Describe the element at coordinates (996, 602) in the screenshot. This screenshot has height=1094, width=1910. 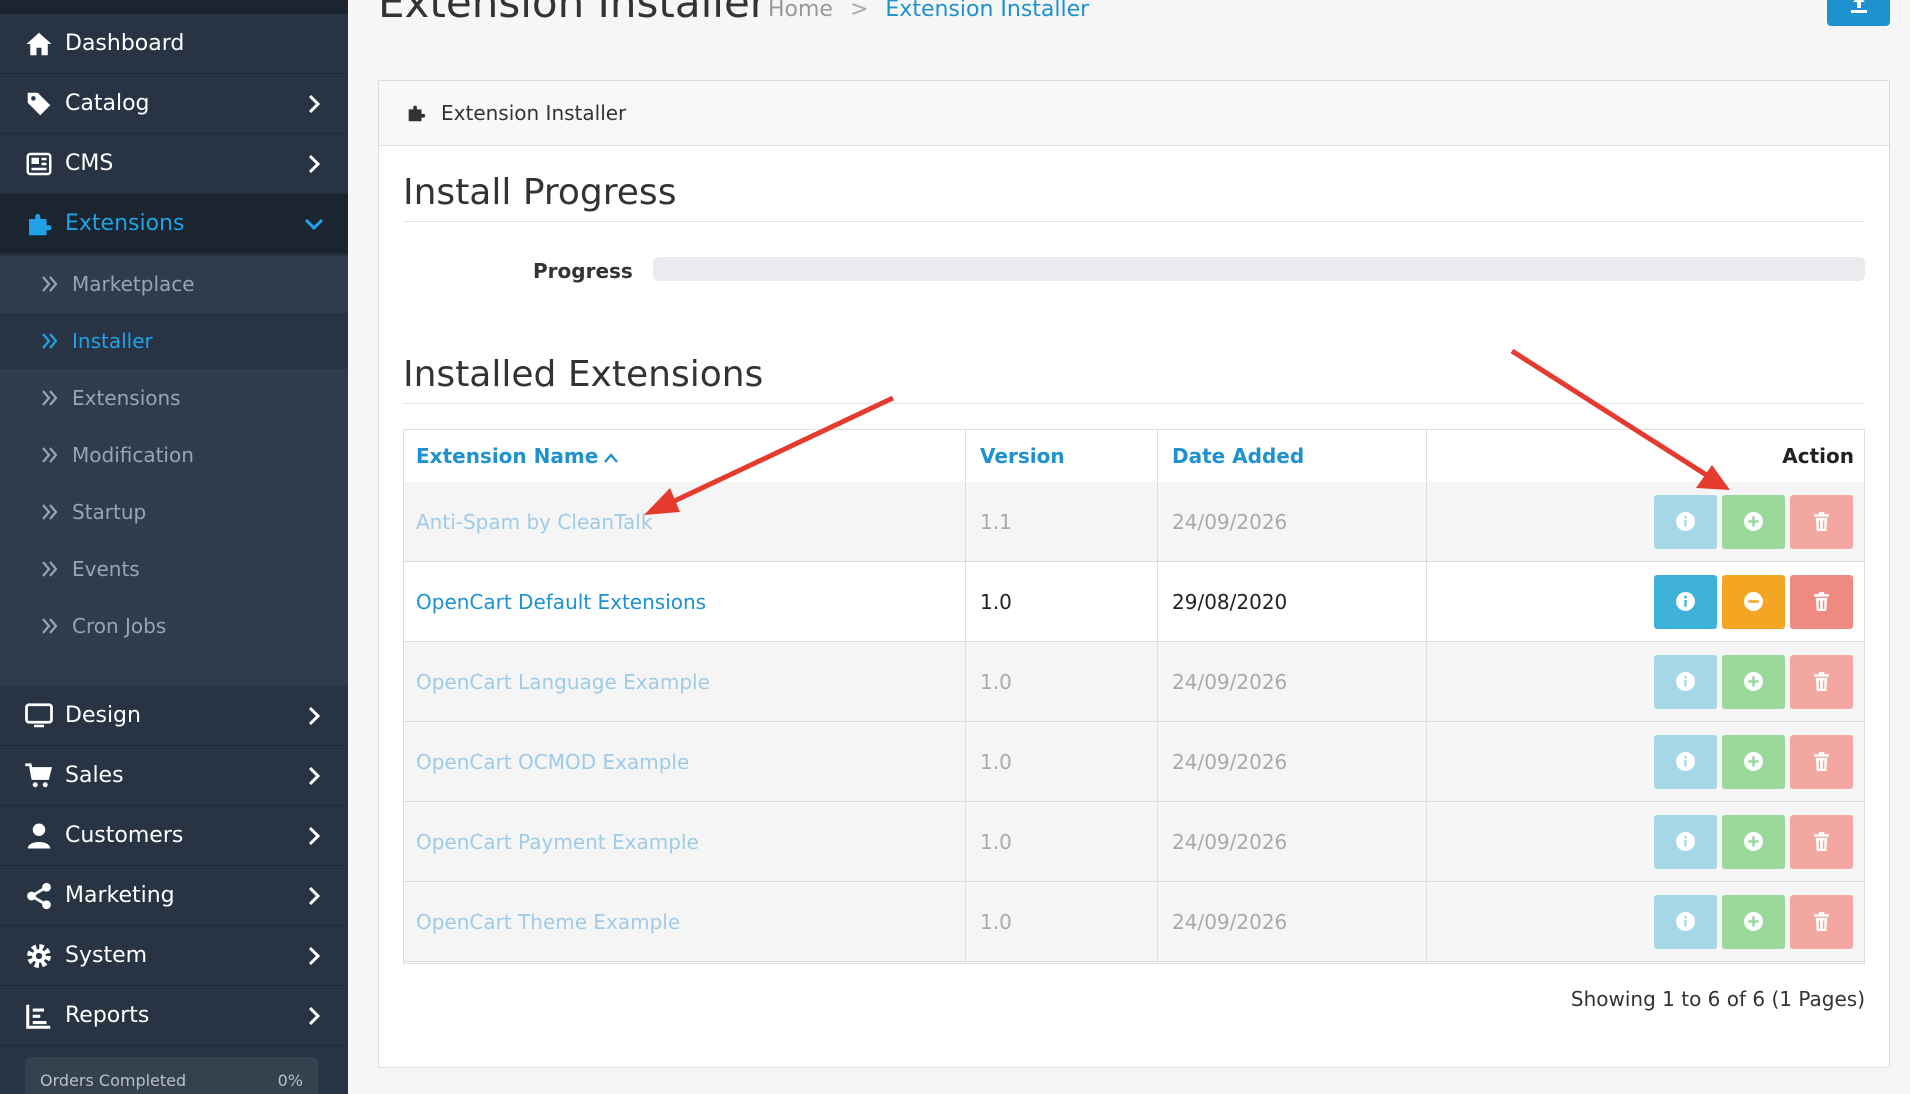
I see `extension-version: 1.0` at that location.